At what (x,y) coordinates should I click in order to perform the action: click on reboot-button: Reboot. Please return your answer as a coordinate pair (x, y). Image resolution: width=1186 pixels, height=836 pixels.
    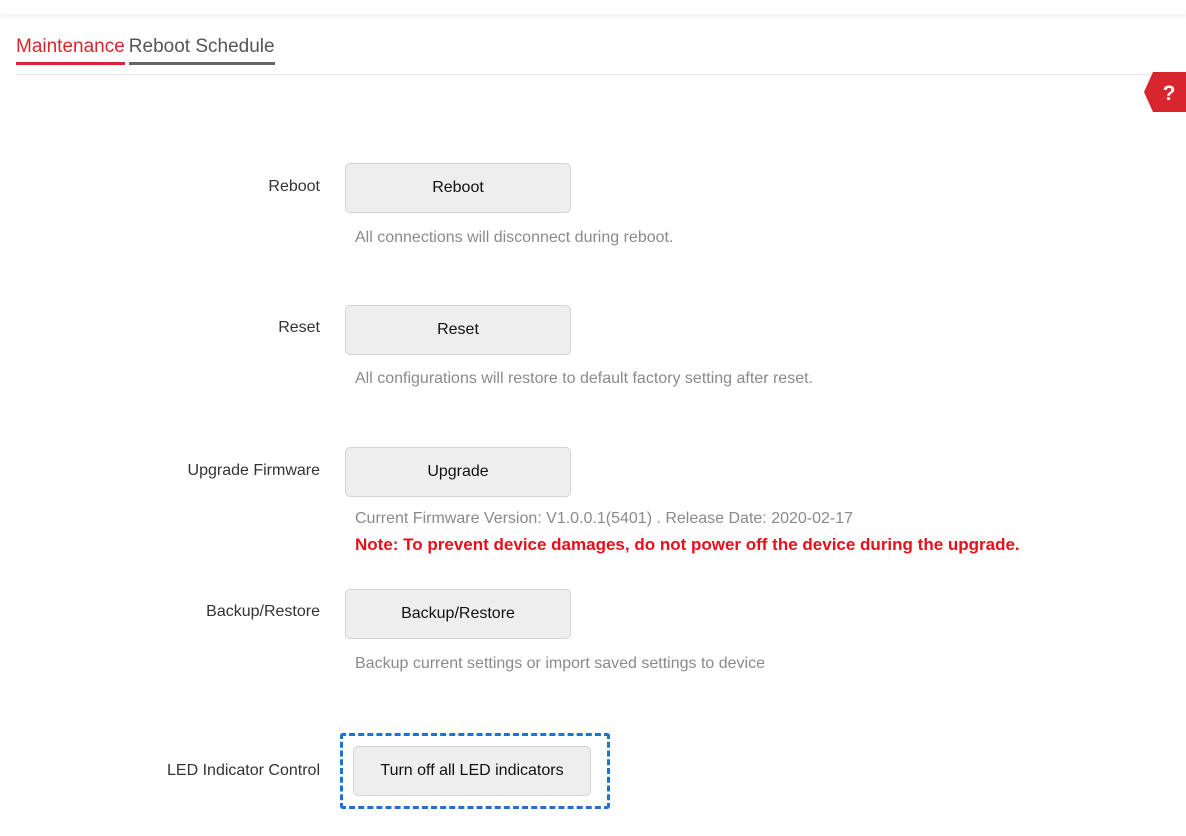
    Looking at the image, I should click on (458, 188).